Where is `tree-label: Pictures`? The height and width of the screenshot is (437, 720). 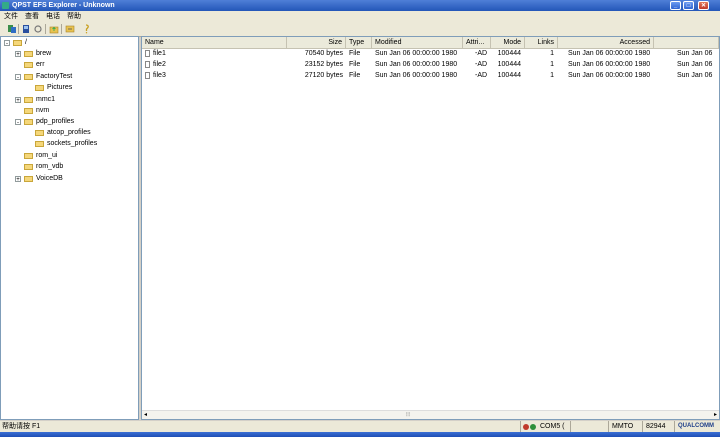 tree-label: Pictures is located at coordinates (60, 87).